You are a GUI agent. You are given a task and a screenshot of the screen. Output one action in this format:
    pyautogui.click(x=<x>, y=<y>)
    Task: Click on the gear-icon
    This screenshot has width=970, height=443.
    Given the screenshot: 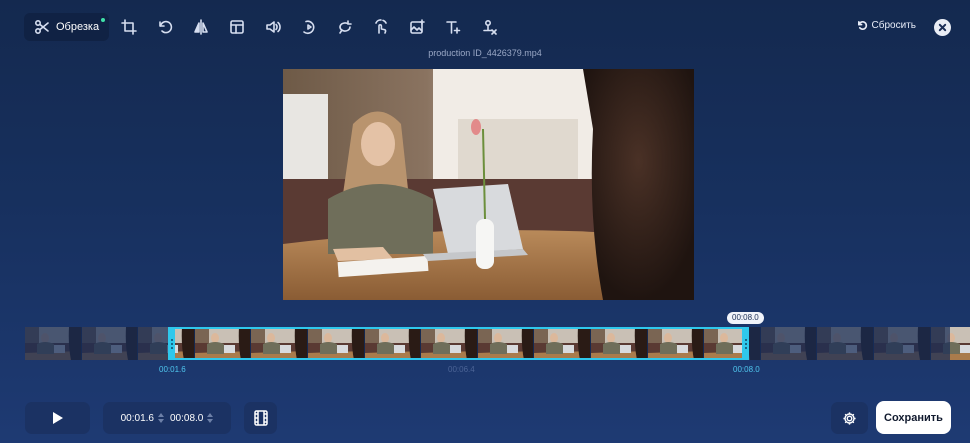 What is the action you would take?
    pyautogui.click(x=849, y=418)
    